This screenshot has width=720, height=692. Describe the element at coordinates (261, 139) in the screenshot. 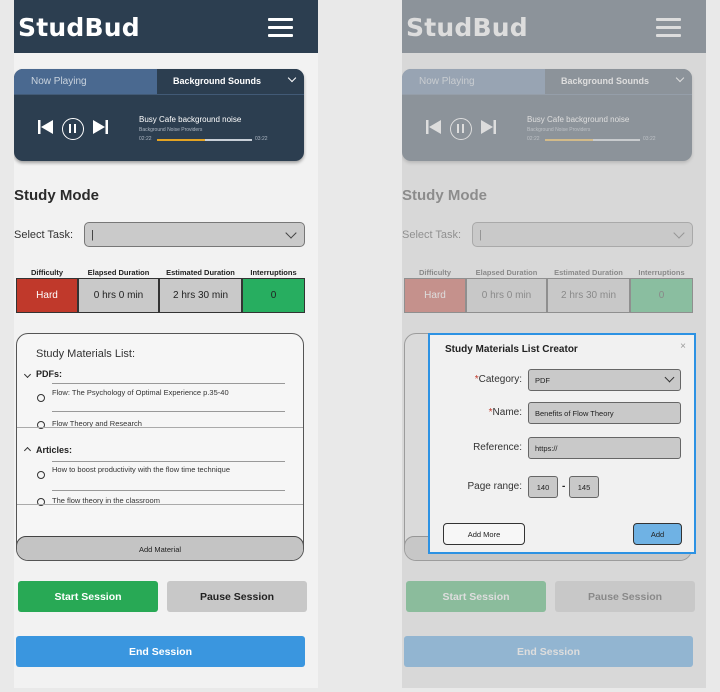

I see `time-total: 03:22` at that location.